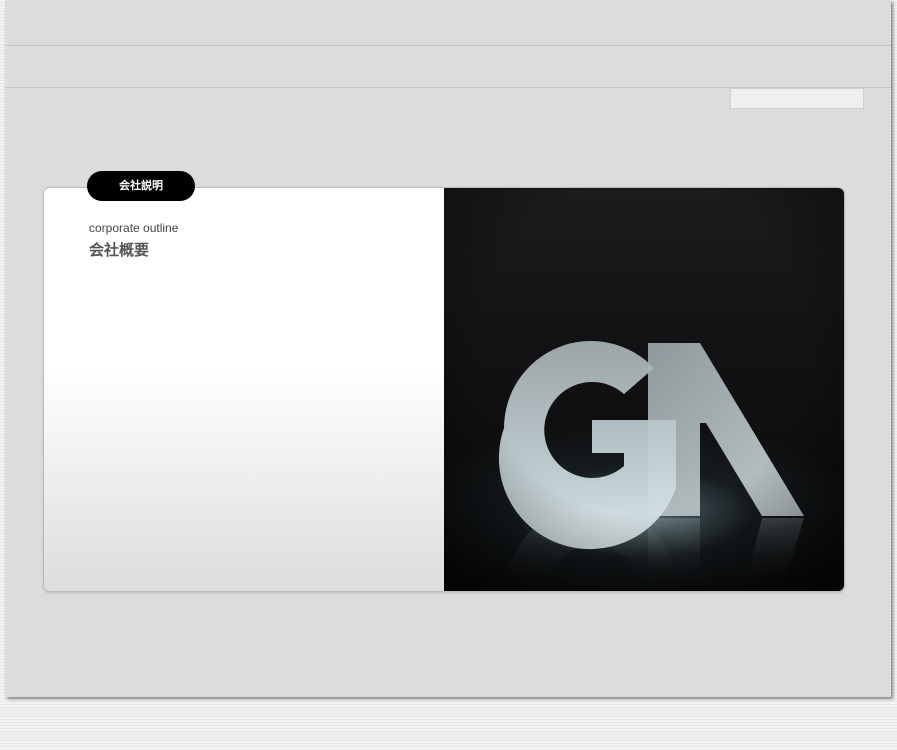  I want to click on section-tab: 会社説明, so click(141, 186).